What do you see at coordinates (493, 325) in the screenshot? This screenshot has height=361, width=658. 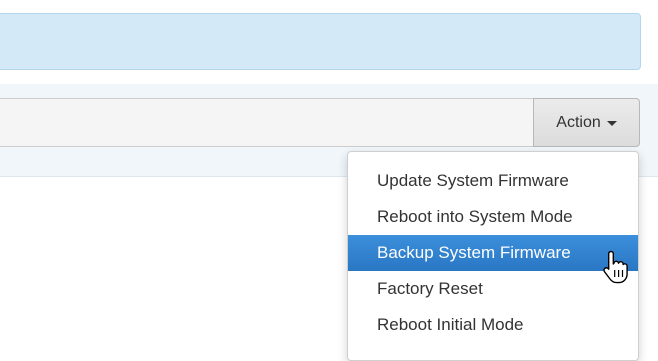 I see `menu-item-reboot-initial-mode: Reboot Initial Mode` at bounding box center [493, 325].